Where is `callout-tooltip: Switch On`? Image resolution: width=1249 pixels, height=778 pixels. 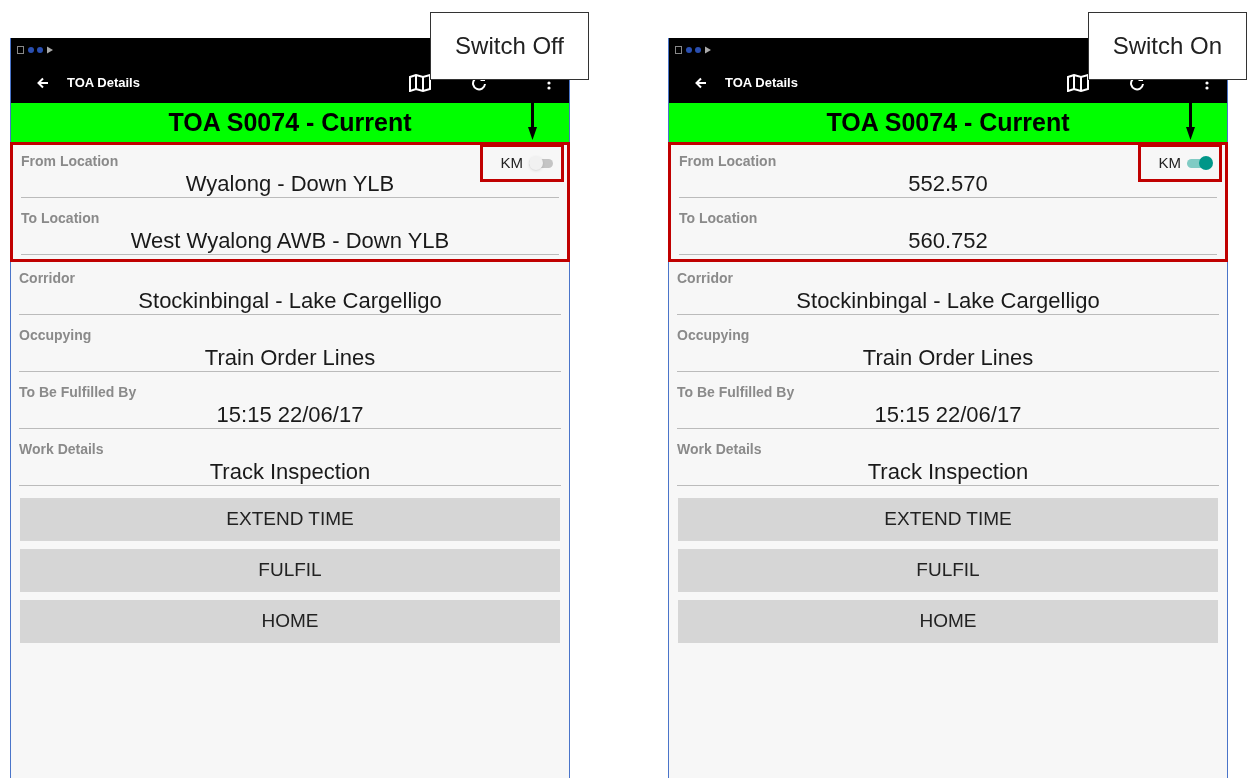 callout-tooltip: Switch On is located at coordinates (1167, 46).